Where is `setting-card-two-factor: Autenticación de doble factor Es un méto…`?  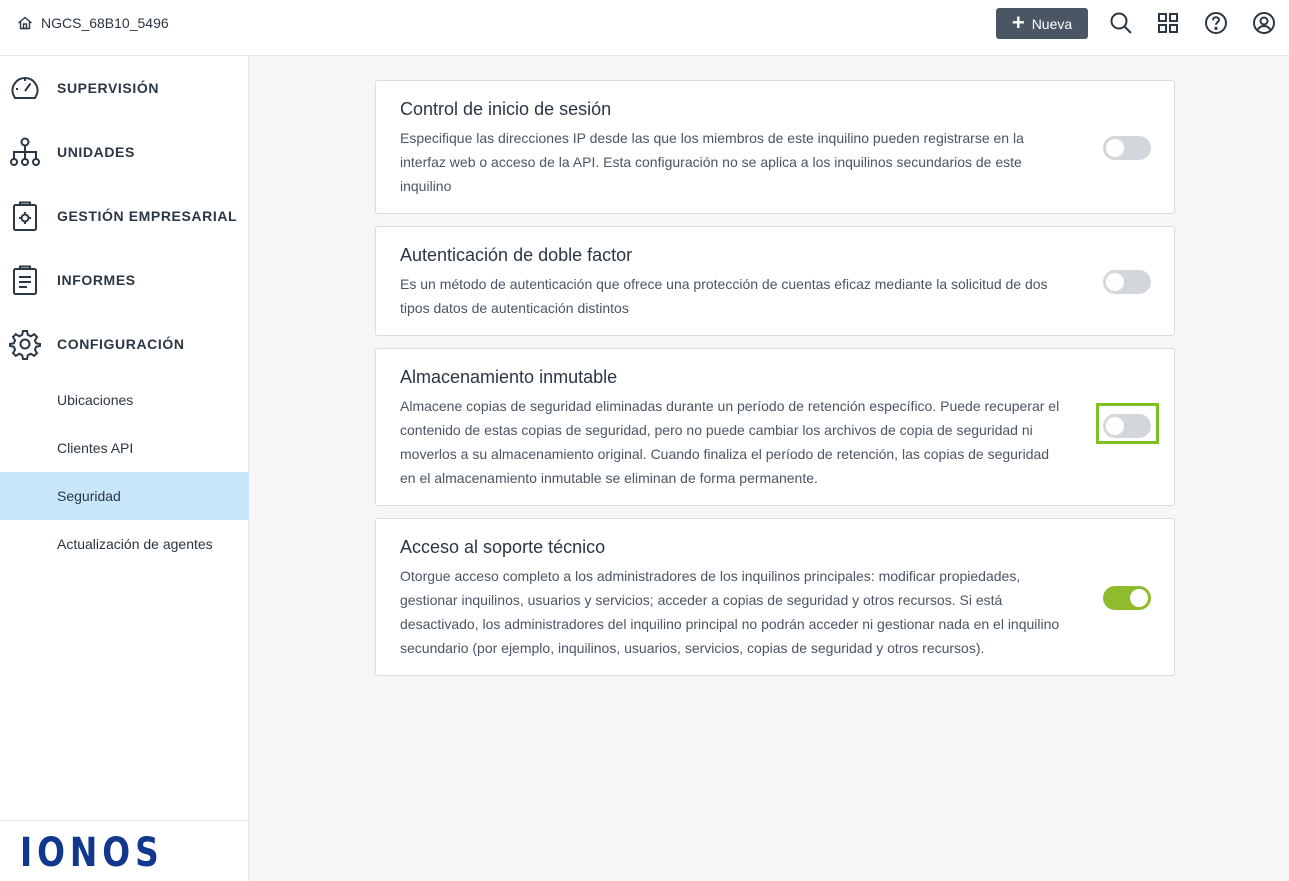 setting-card-two-factor: Autenticación de doble factor Es un méto… is located at coordinates (775, 281).